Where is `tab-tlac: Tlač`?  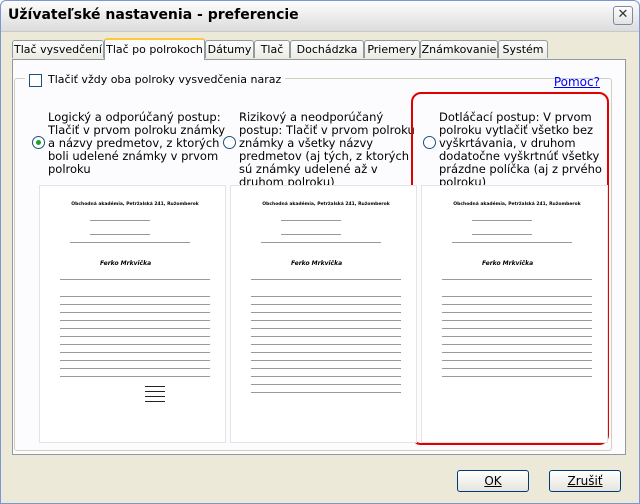 tab-tlac: Tlač is located at coordinates (272, 49).